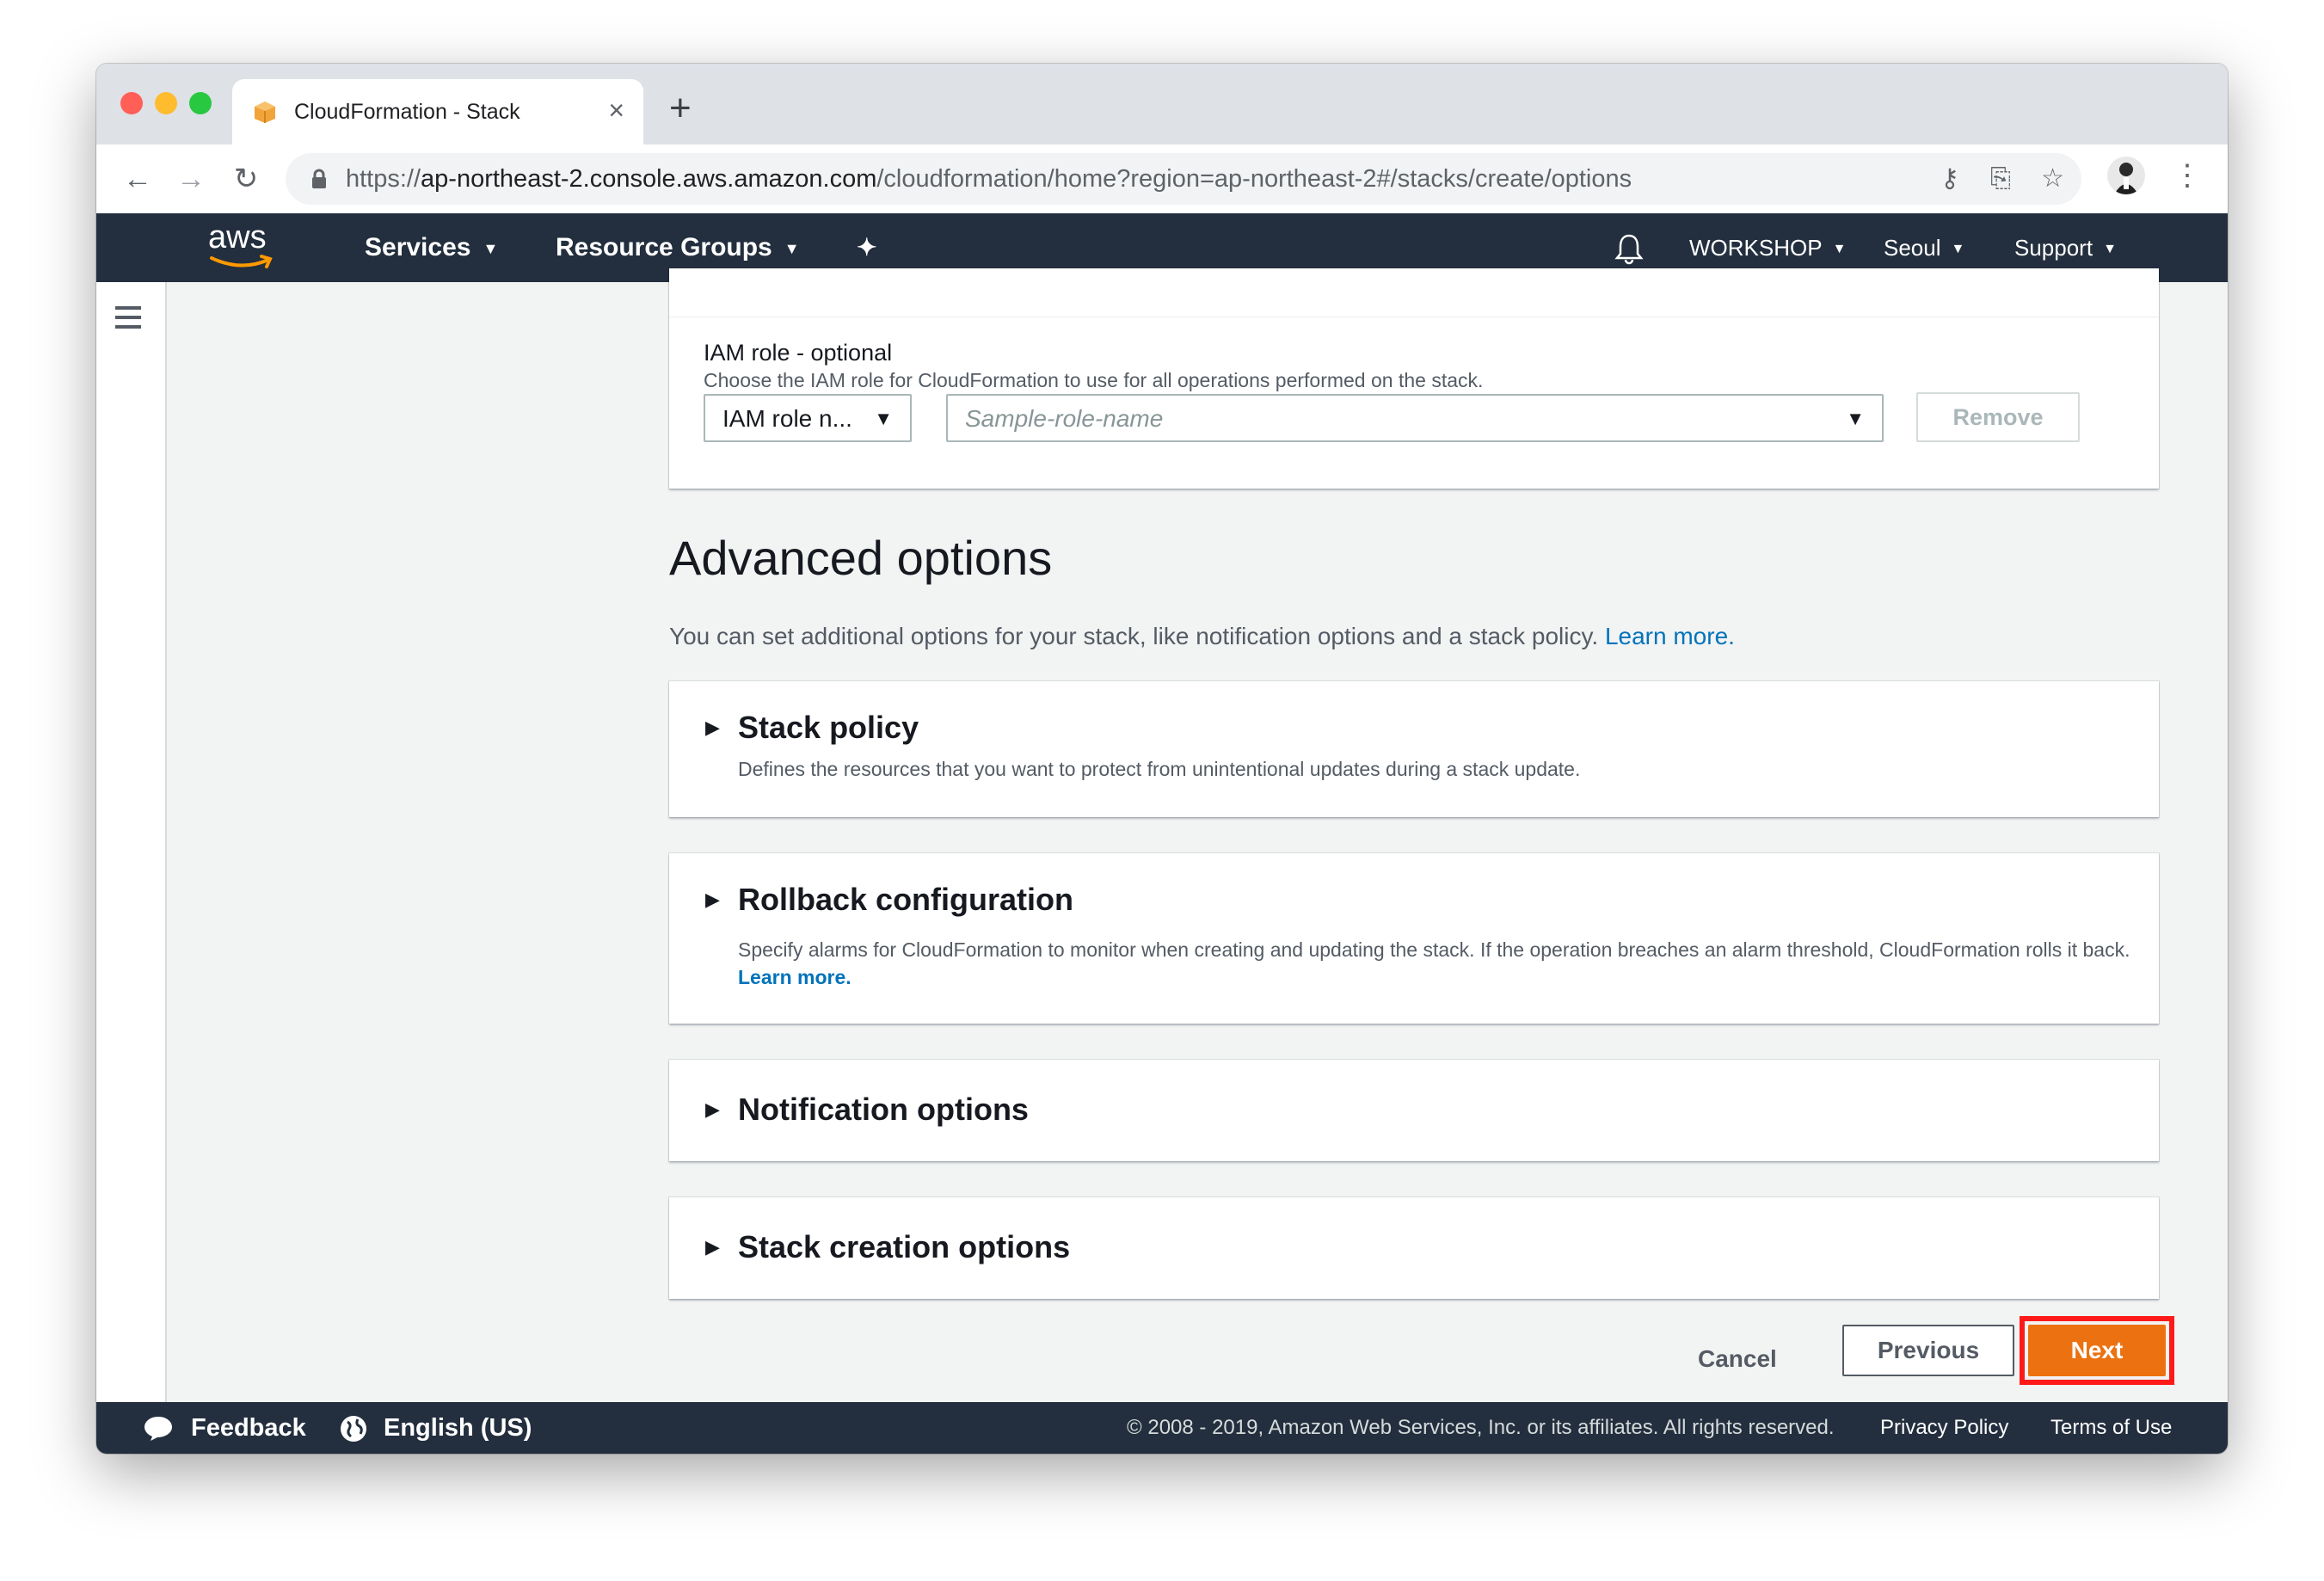 This screenshot has width=2324, height=1581. I want to click on advanced-options-title: Advanced options, so click(861, 558).